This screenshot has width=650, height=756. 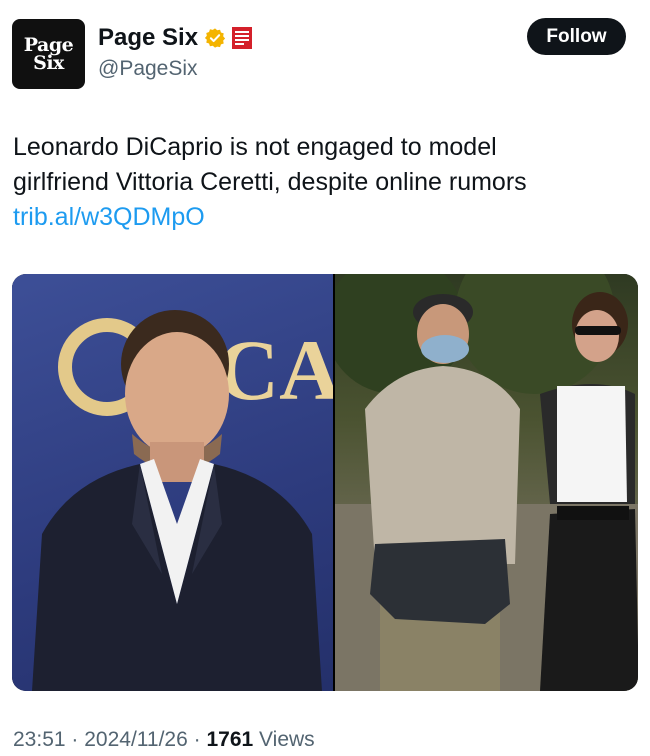 What do you see at coordinates (48, 63) in the screenshot?
I see `avatar-text-line2: Six` at bounding box center [48, 63].